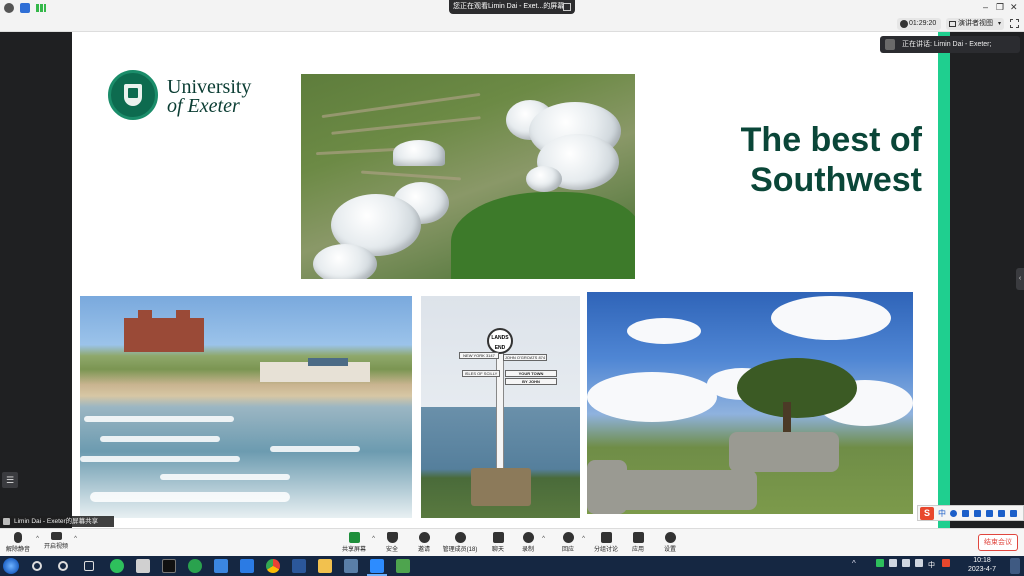 This screenshot has height=576, width=1024. Describe the element at coordinates (195, 566) in the screenshot. I see `upwork-icon` at that location.